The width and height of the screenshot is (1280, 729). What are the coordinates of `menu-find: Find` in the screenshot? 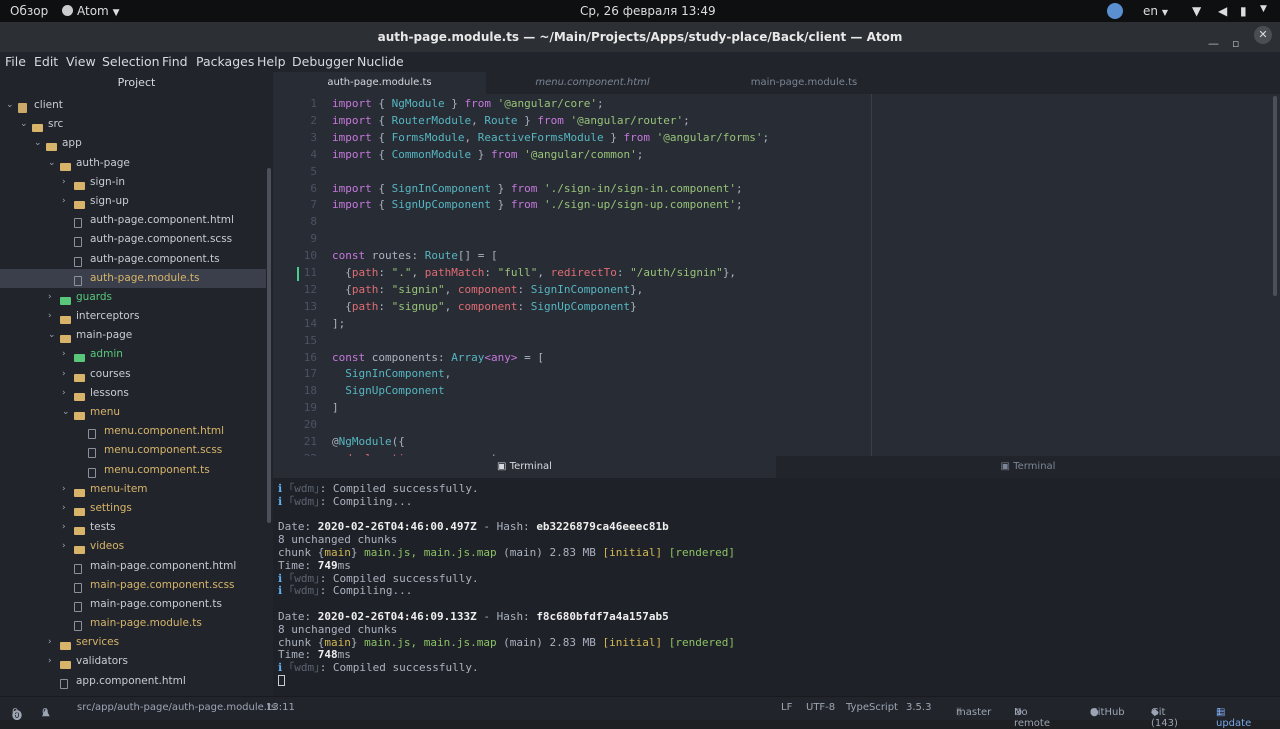 It's located at (175, 61).